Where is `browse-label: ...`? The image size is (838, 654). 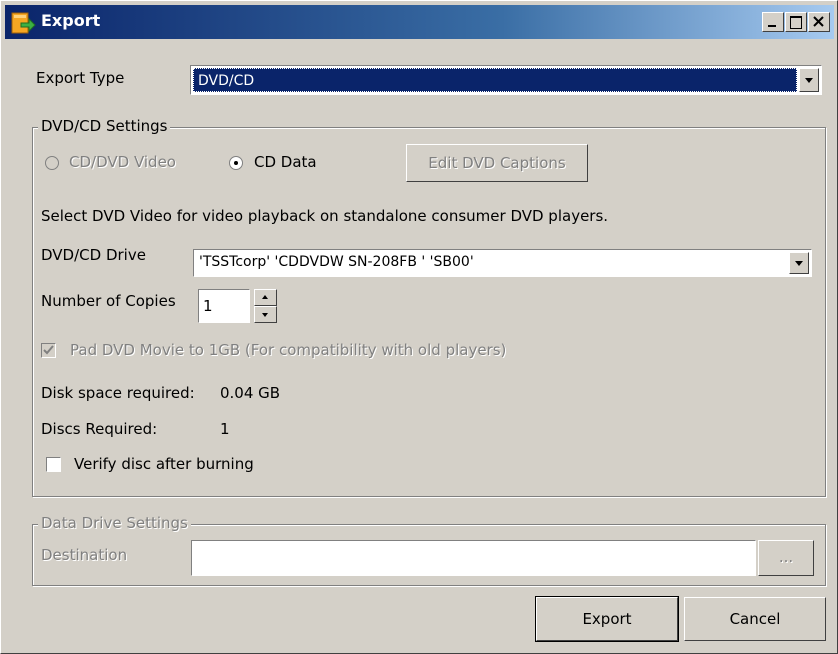
browse-label: ... is located at coordinates (786, 557).